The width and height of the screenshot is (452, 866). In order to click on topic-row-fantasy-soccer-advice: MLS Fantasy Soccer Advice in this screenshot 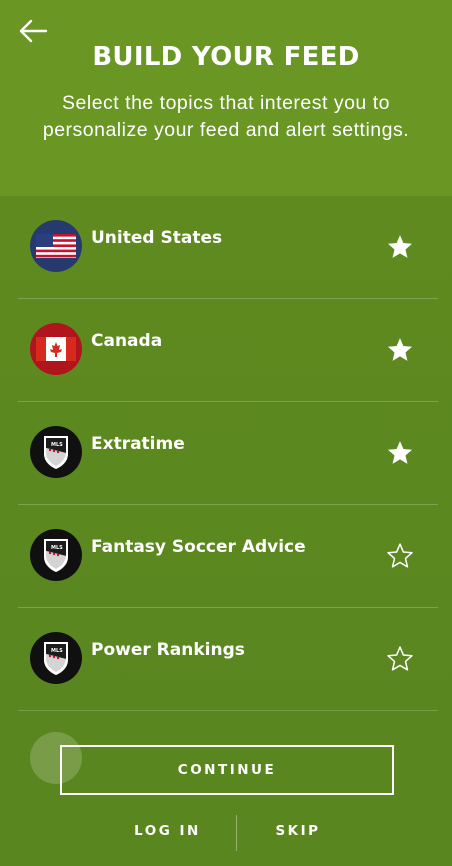, I will do `click(228, 556)`.